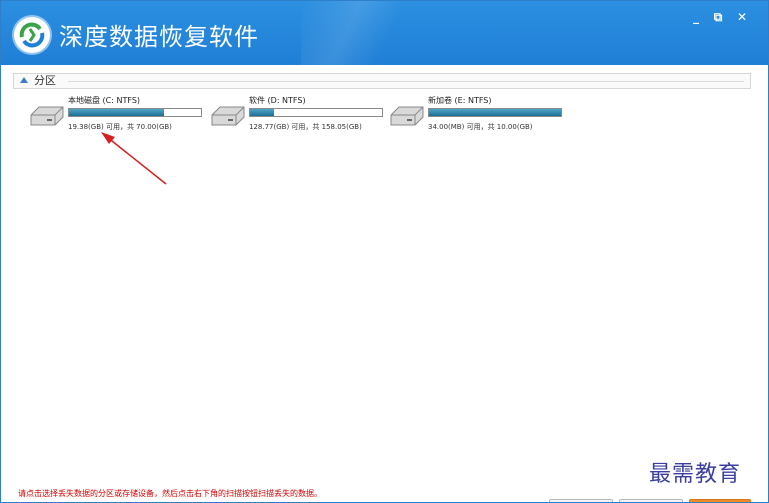  Describe the element at coordinates (695, 474) in the screenshot. I see `watermark: 最需教育` at that location.